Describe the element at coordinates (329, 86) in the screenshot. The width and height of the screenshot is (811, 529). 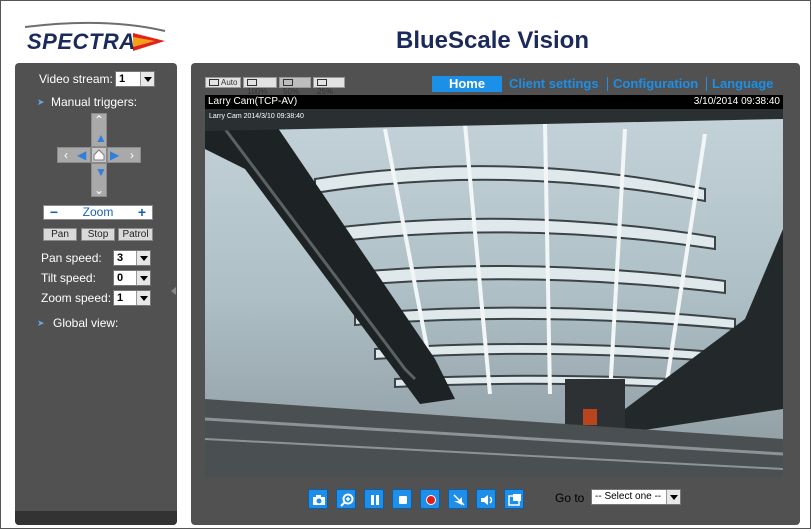
I see `size-25-button: 25%` at that location.